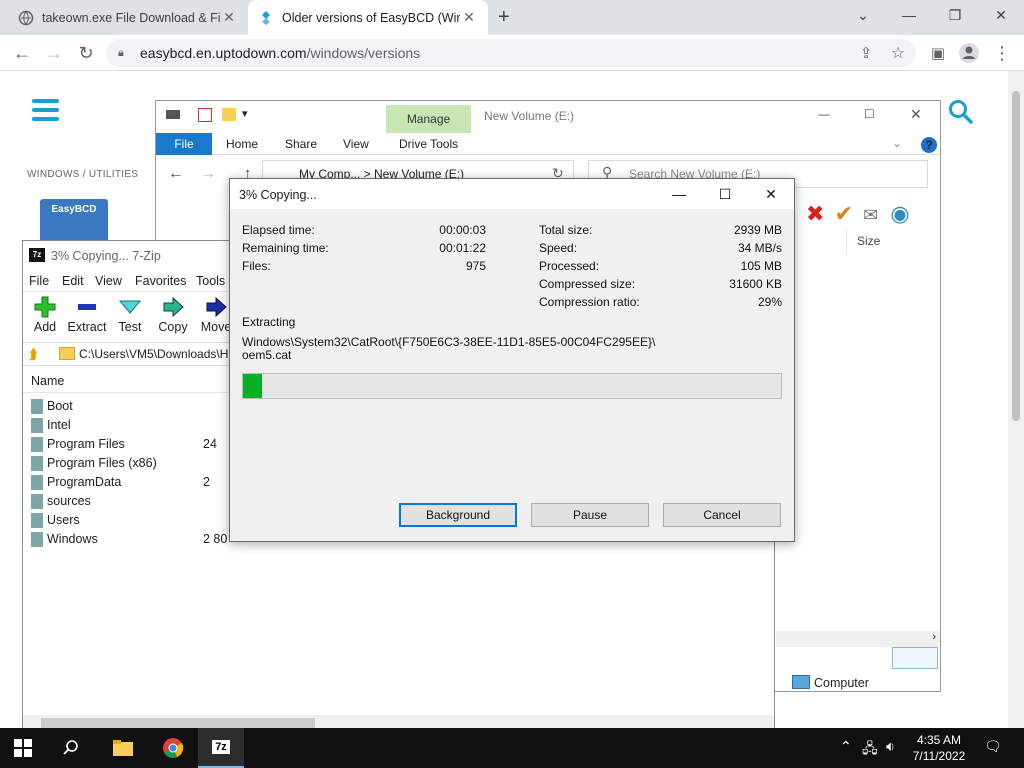 The height and width of the screenshot is (768, 1024). Describe the element at coordinates (266, 18) in the screenshot. I see `uptodown-icon` at that location.